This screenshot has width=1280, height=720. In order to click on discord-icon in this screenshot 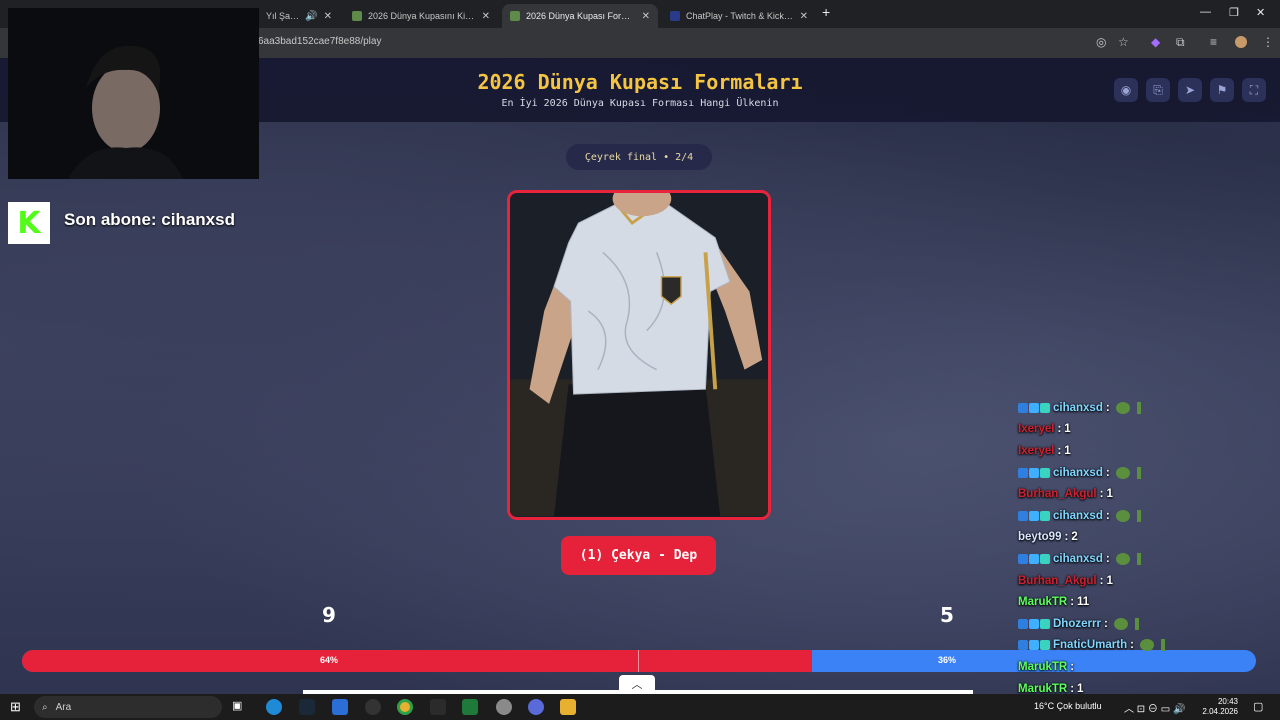, I will do `click(536, 707)`.